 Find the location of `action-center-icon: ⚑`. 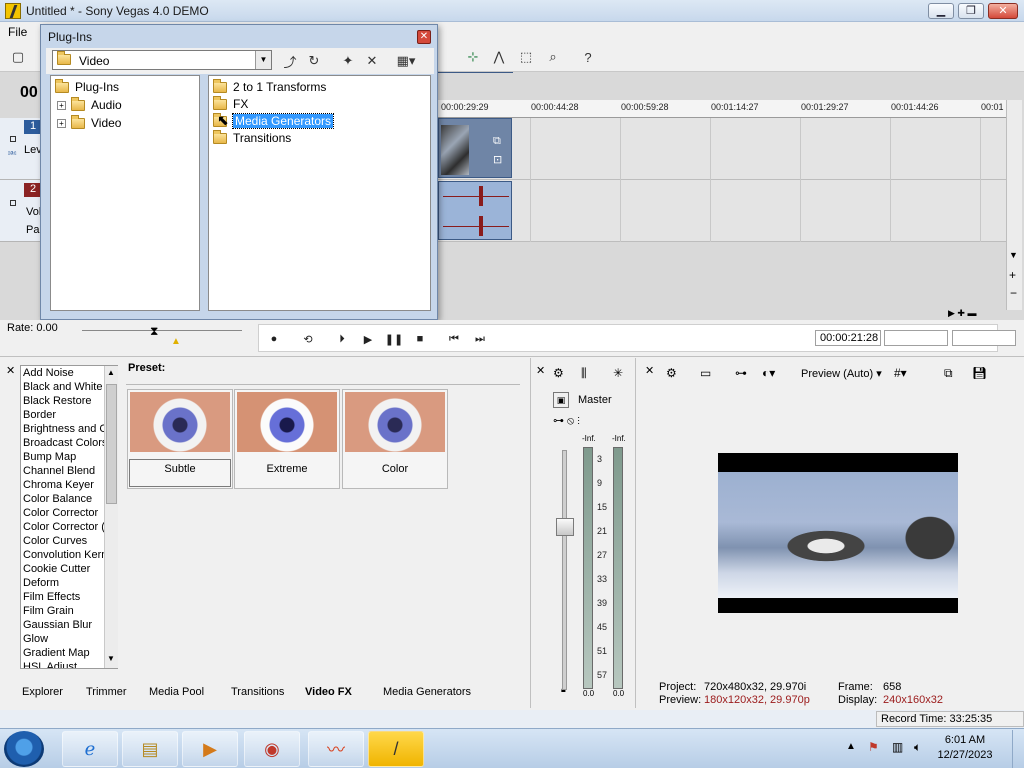

action-center-icon: ⚑ is located at coordinates (873, 747).